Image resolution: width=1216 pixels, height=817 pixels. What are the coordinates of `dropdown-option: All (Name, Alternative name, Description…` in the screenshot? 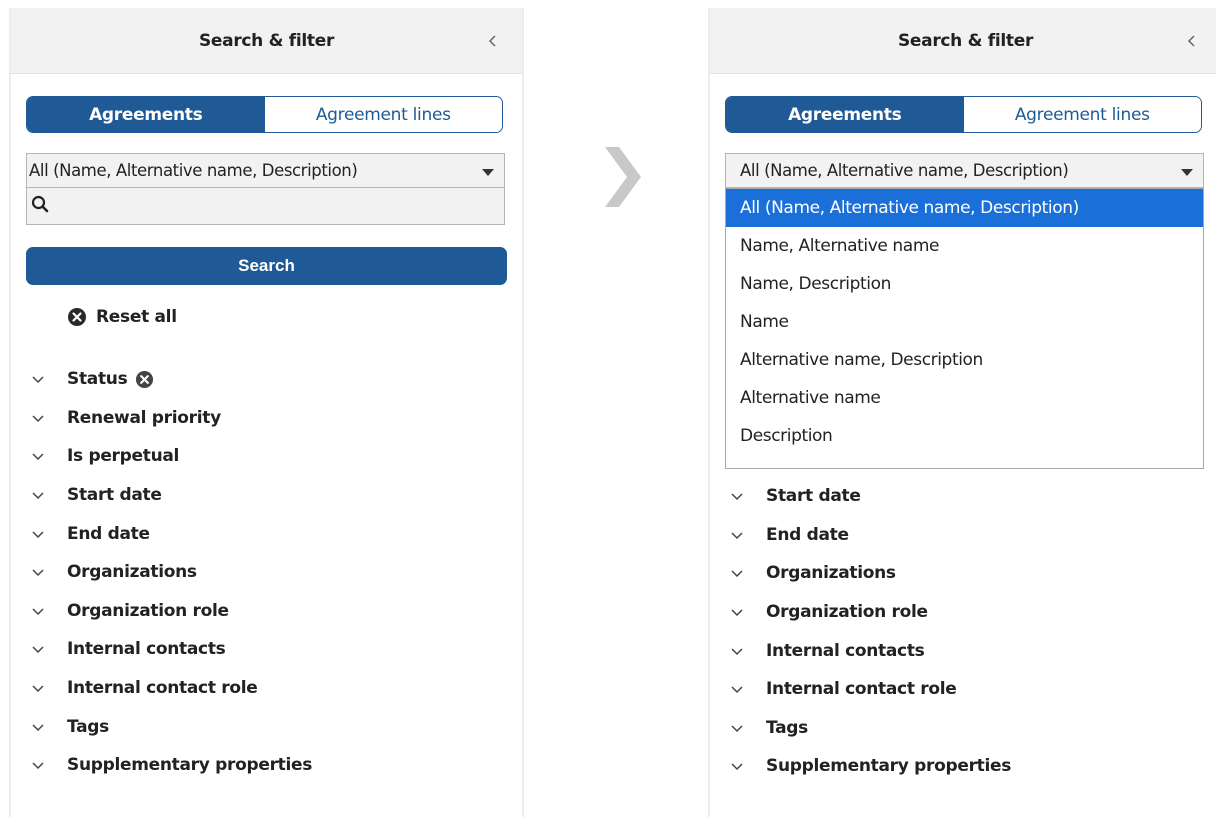 It's located at (964, 208).